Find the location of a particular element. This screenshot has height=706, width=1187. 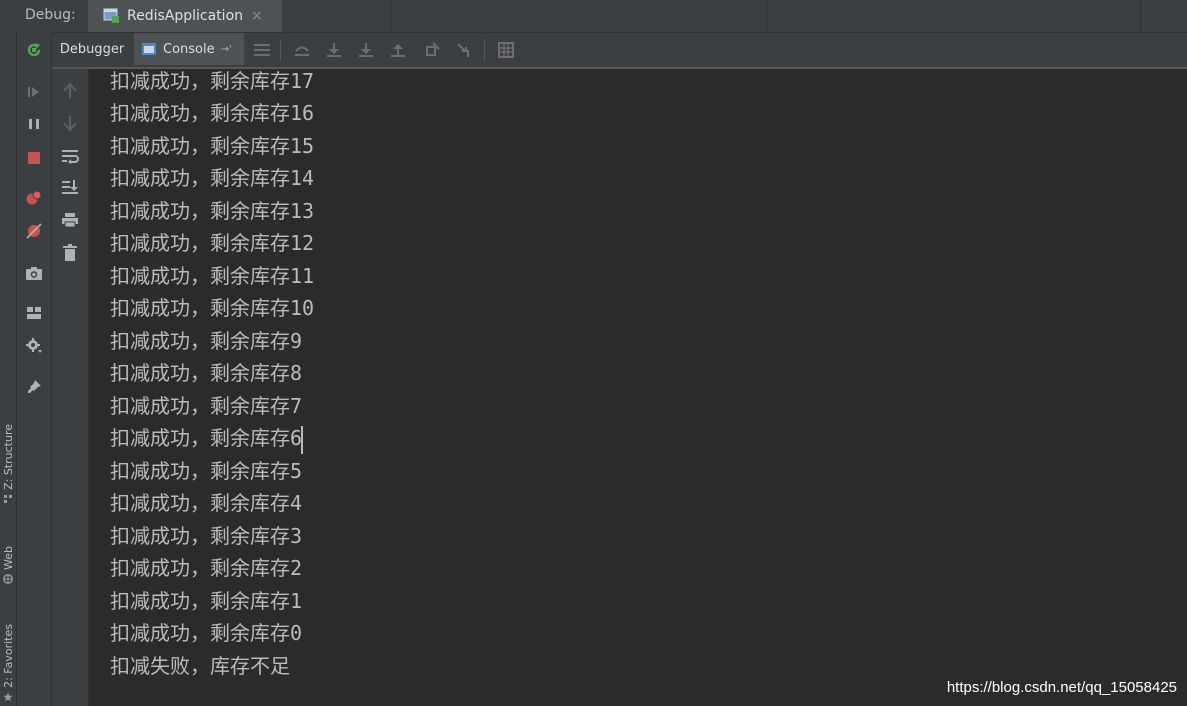

console-line: 扣减成功，剩余库存8 is located at coordinates (206, 373).